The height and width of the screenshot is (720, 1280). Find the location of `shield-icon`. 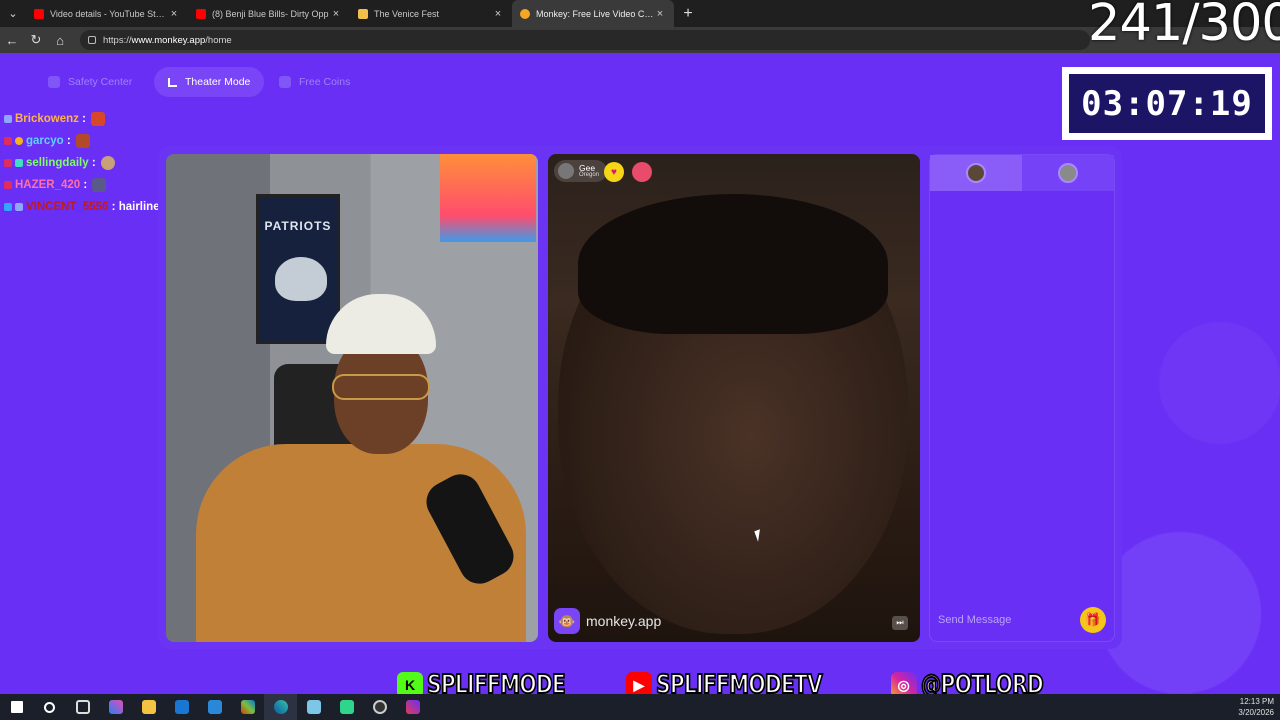

shield-icon is located at coordinates (54, 82).